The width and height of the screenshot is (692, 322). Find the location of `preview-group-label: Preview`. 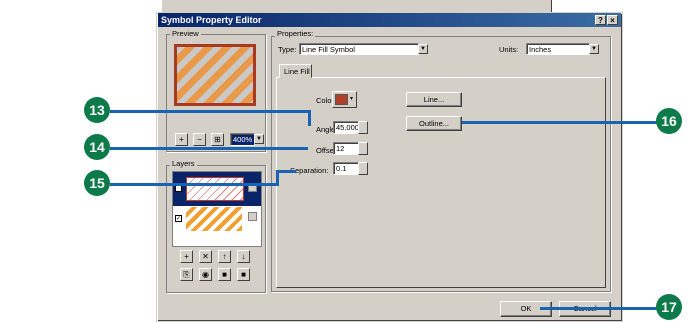

preview-group-label: Preview is located at coordinates (185, 33).